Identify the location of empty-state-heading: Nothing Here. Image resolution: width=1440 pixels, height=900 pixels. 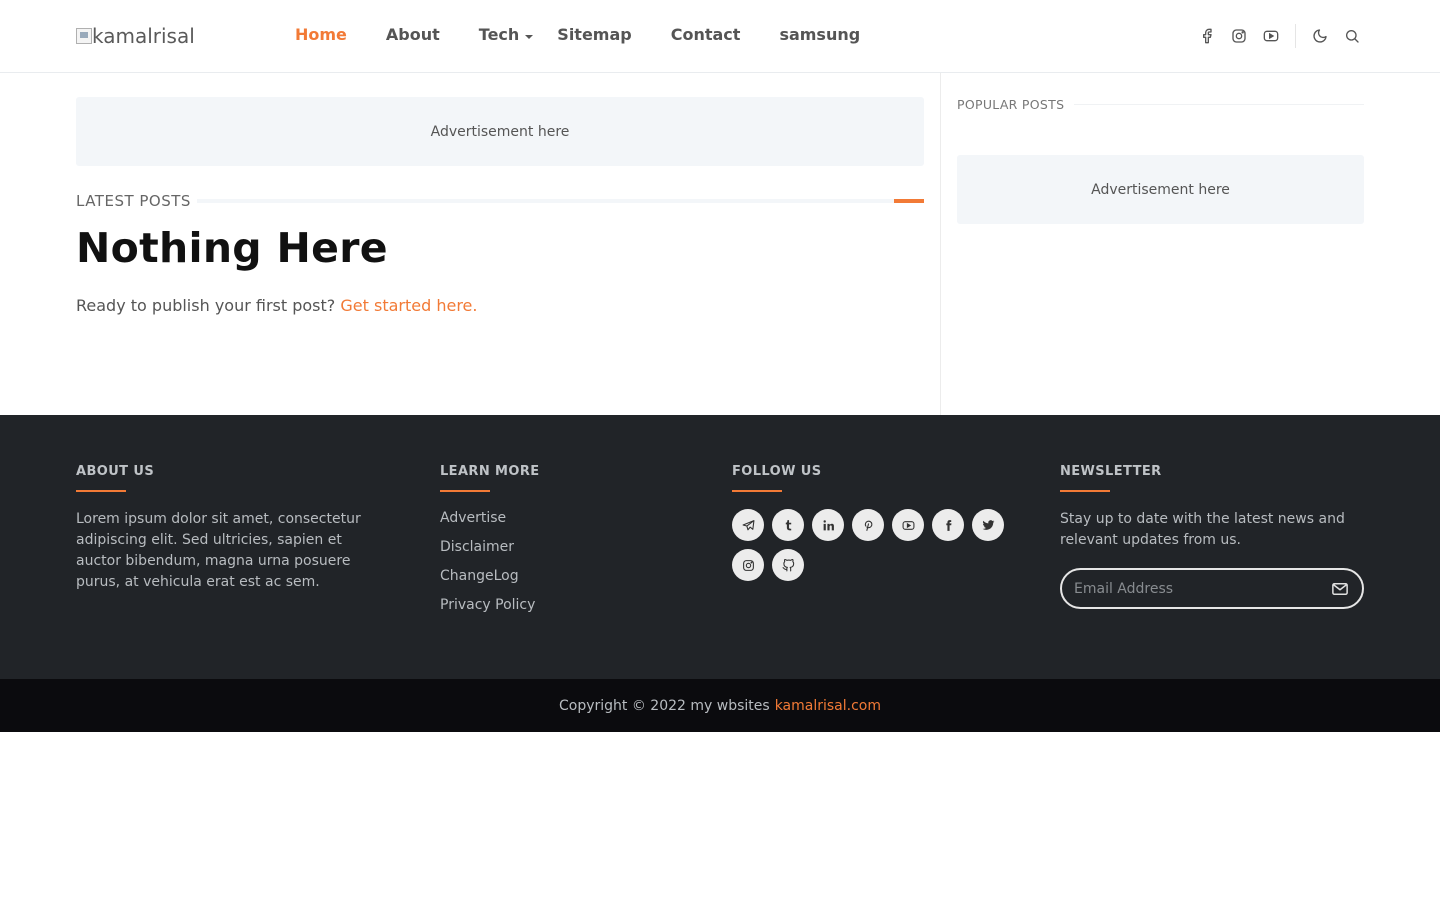
(232, 248).